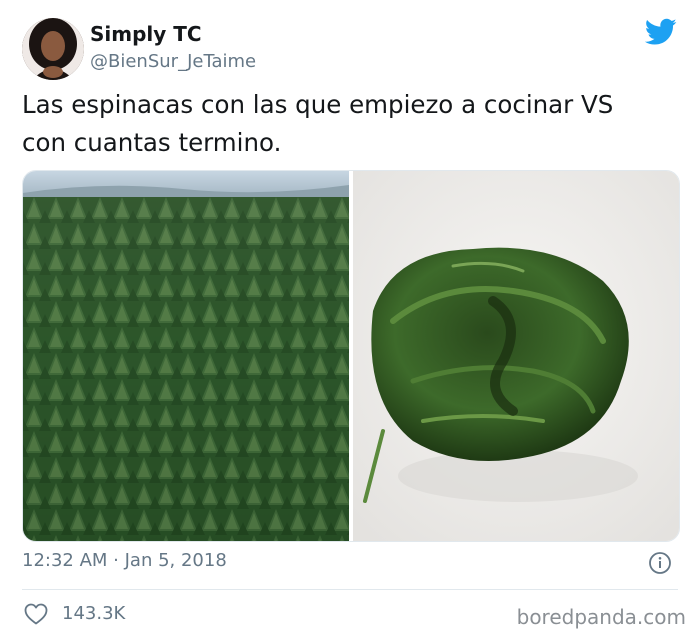 This screenshot has height=642, width=700. Describe the element at coordinates (660, 32) in the screenshot. I see `twitter-bird-icon` at that location.